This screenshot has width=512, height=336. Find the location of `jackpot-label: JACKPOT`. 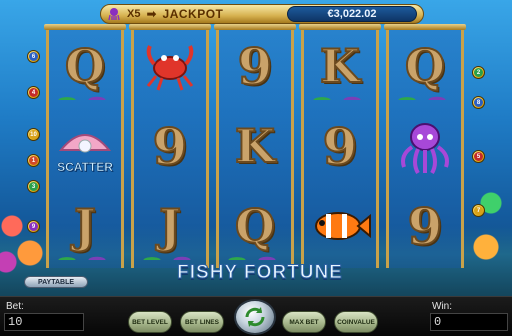

jackpot-label: JACKPOT is located at coordinates (193, 14).